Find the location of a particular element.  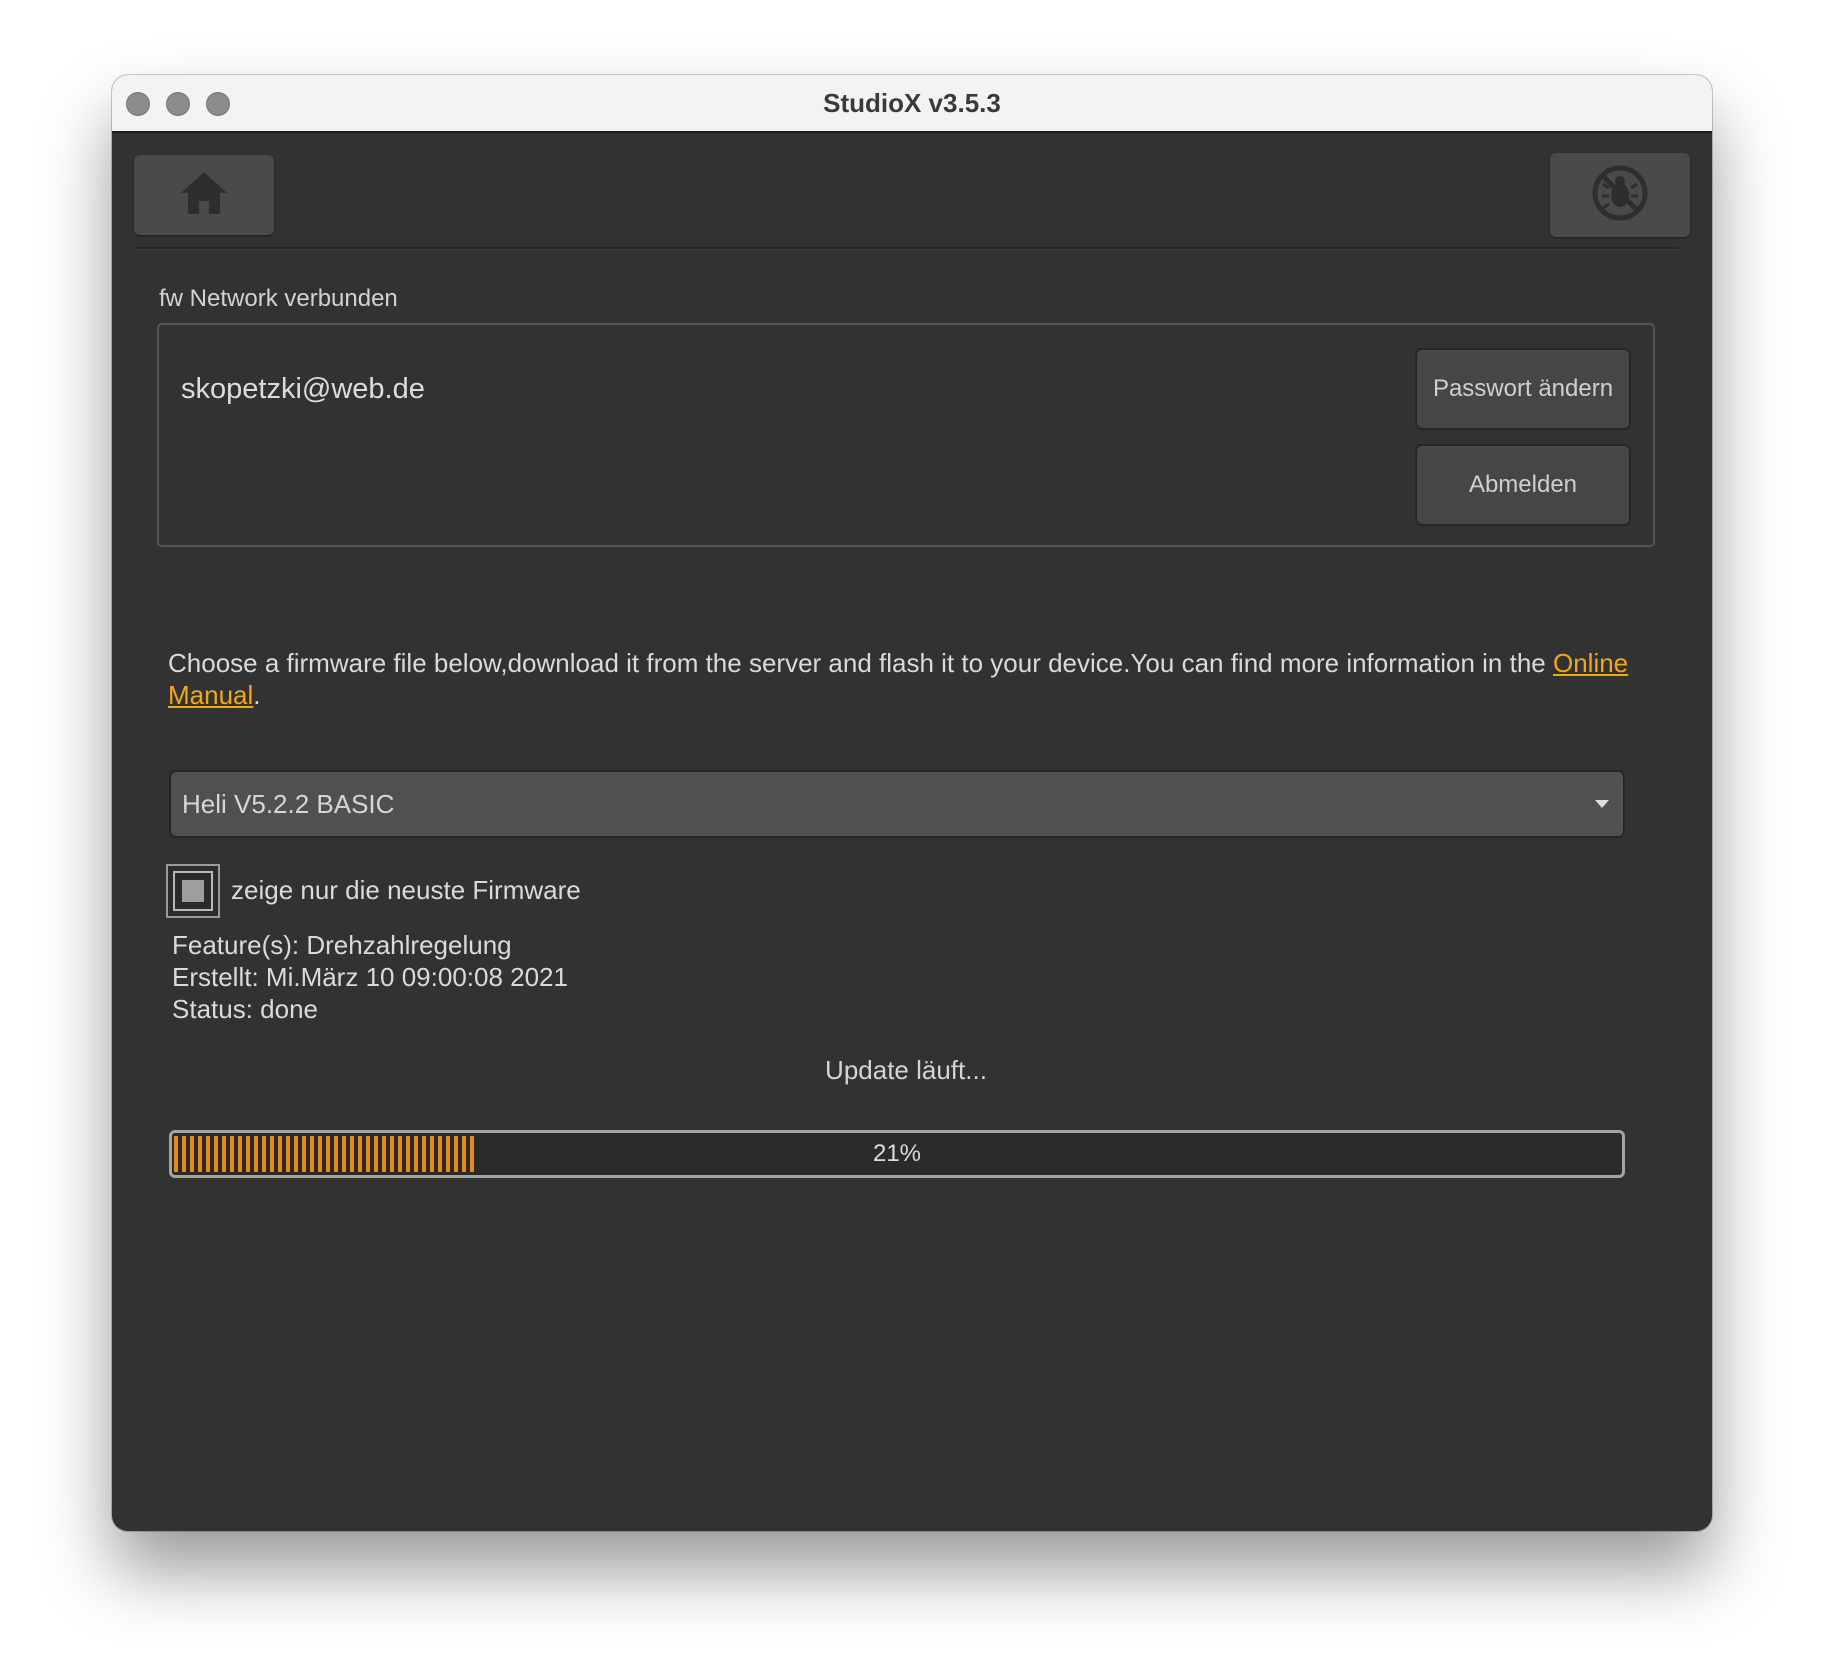

chevron-down-icon is located at coordinates (1602, 804).